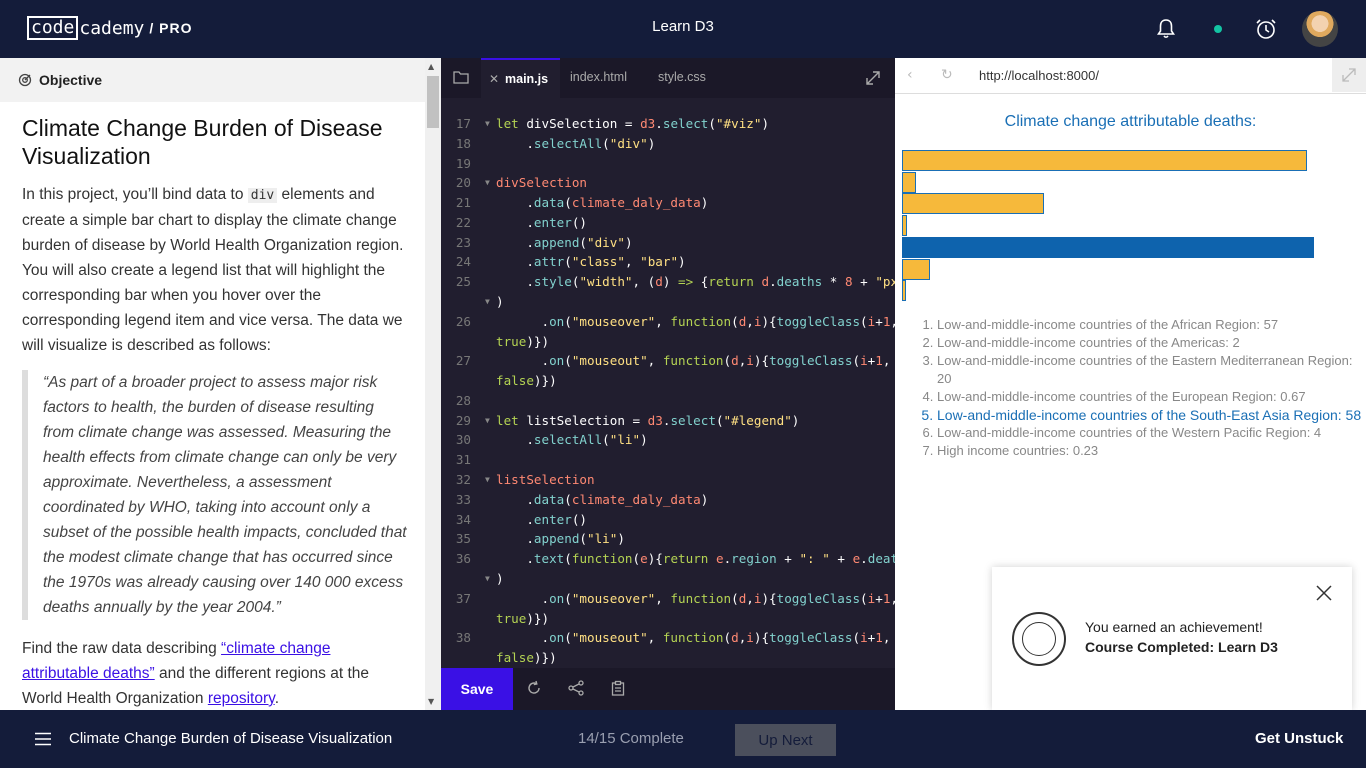  Describe the element at coordinates (463, 281) in the screenshot. I see `line-number: 25` at that location.